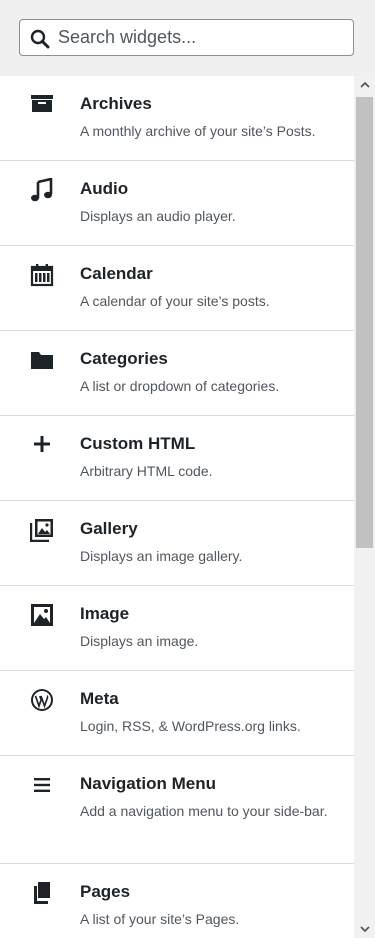 Image resolution: width=375 pixels, height=938 pixels. Describe the element at coordinates (161, 556) in the screenshot. I see `widget-description: Displays an image gallery.` at that location.